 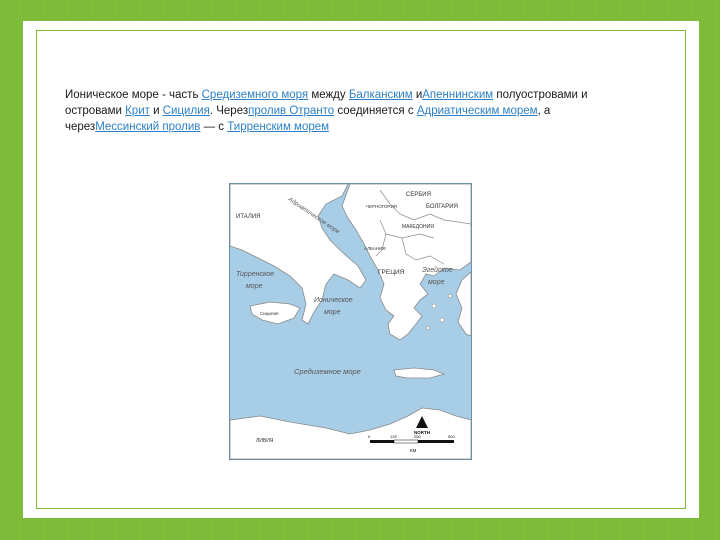 I want to click on map-label-aegean-2: море, so click(x=436, y=282).